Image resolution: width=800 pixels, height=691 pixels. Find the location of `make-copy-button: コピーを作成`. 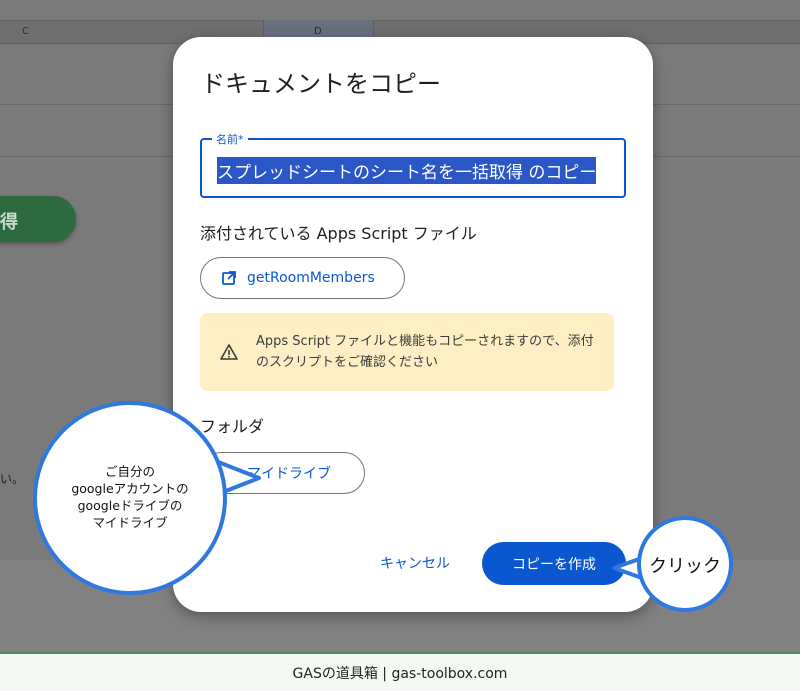

make-copy-button: コピーを作成 is located at coordinates (554, 563).